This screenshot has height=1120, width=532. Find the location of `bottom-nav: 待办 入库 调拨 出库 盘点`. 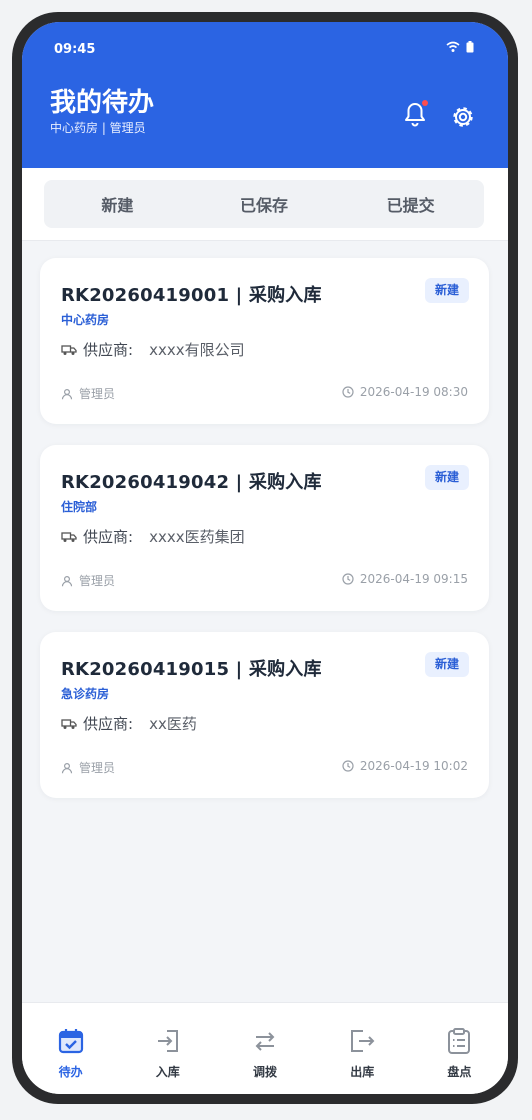

bottom-nav: 待办 入库 调拨 出库 盘点 is located at coordinates (265, 1048).